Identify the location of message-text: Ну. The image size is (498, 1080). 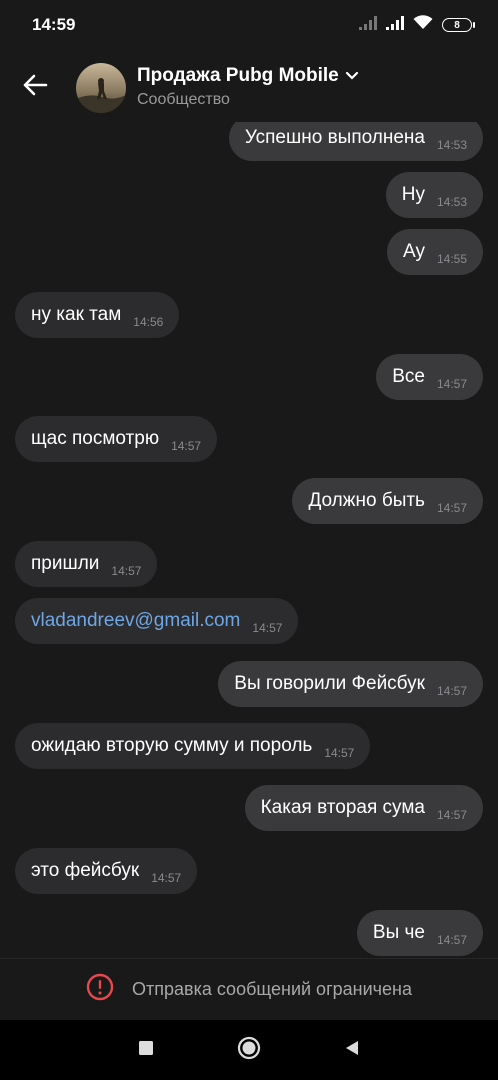
(413, 194).